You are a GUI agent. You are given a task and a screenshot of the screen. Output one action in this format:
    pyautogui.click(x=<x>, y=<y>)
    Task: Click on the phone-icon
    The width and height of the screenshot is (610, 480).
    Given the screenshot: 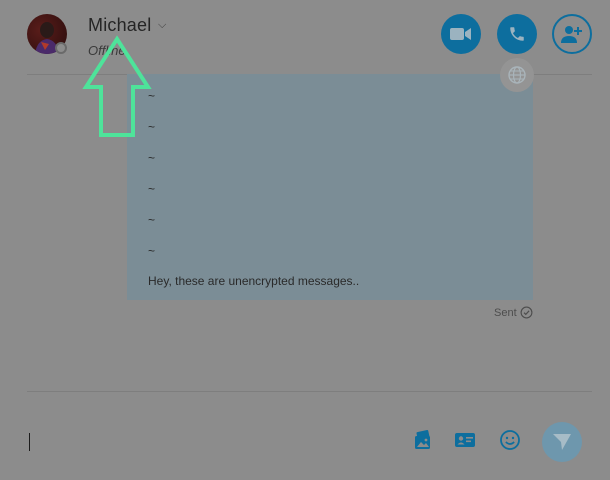 What is the action you would take?
    pyautogui.click(x=517, y=34)
    